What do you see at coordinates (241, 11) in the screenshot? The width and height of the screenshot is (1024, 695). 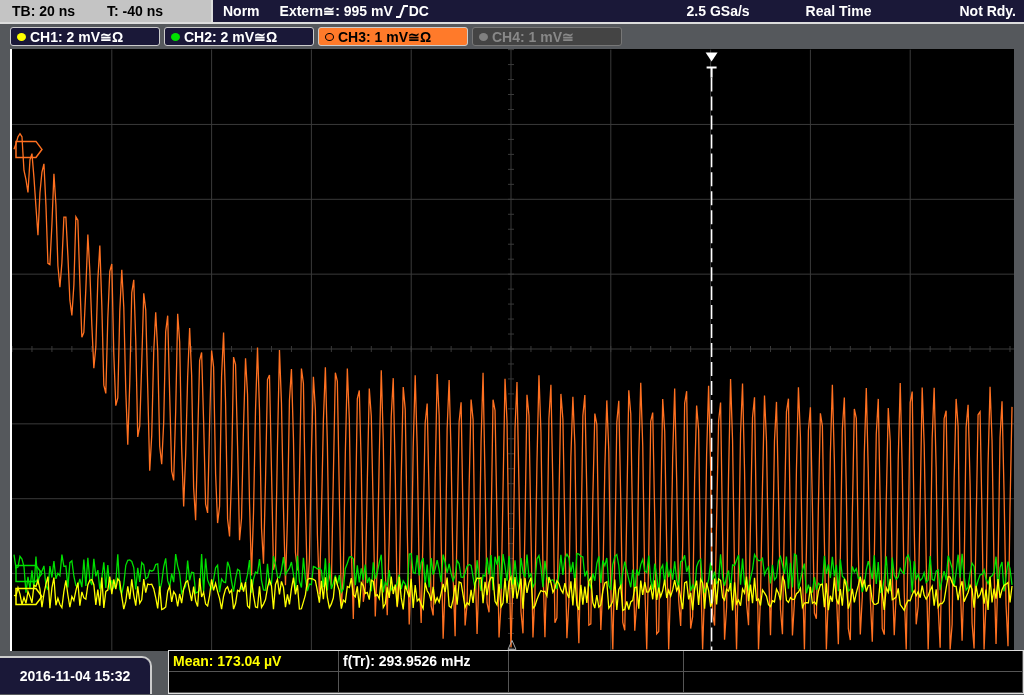 I see `trigger-mode-label: Norm` at bounding box center [241, 11].